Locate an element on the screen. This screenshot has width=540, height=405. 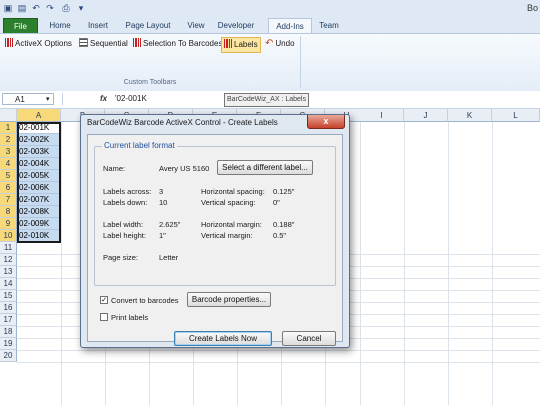
convert-to-barcodes-checkbox: ✓ is located at coordinates (104, 300).